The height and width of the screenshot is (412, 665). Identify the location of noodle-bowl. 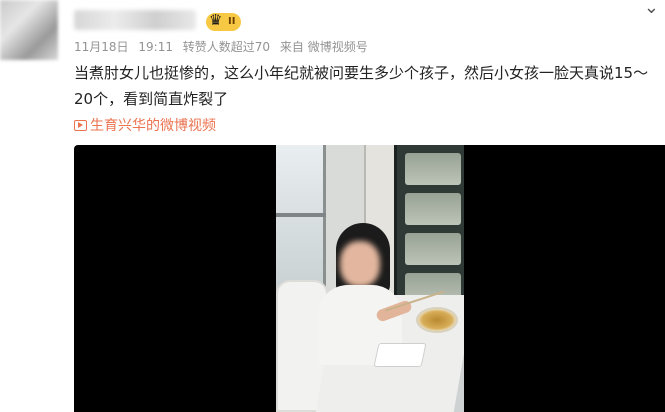
(437, 320).